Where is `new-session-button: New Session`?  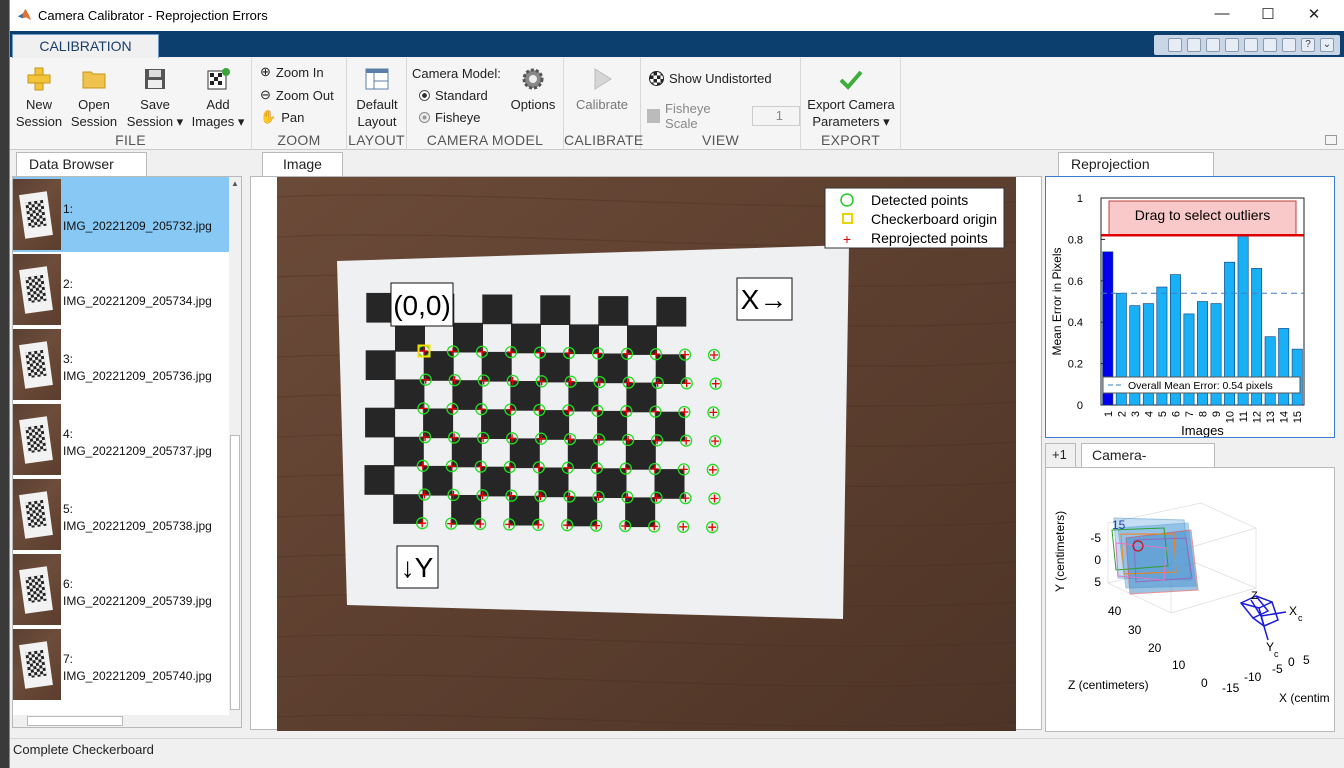 new-session-button: New Session is located at coordinates (39, 98).